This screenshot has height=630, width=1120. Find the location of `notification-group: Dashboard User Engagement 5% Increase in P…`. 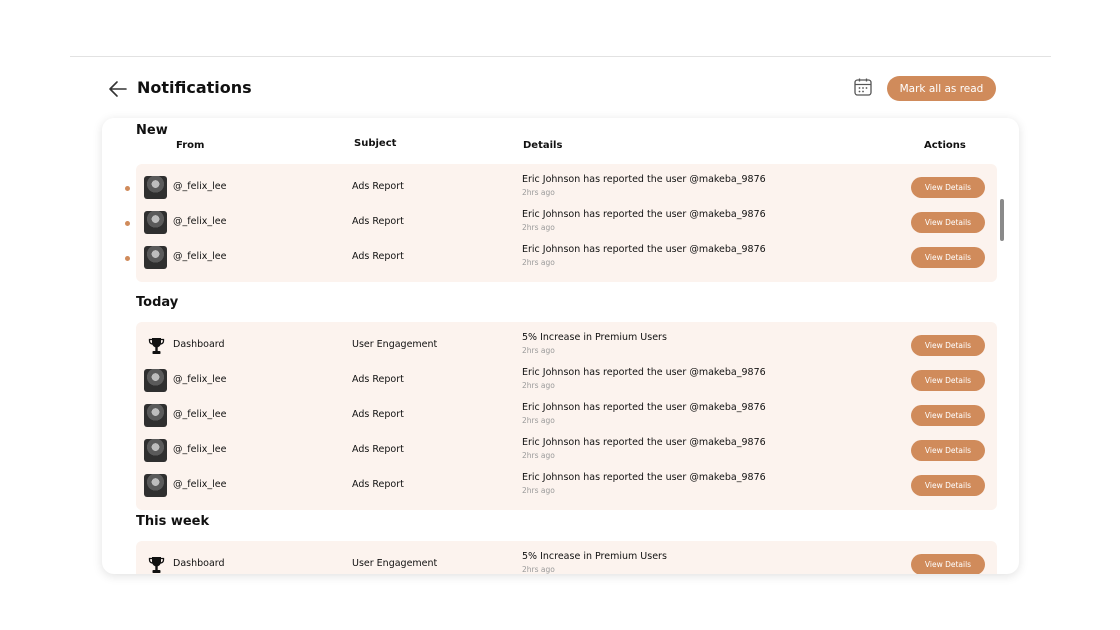

notification-group: Dashboard User Engagement 5% Increase in P… is located at coordinates (566, 557).